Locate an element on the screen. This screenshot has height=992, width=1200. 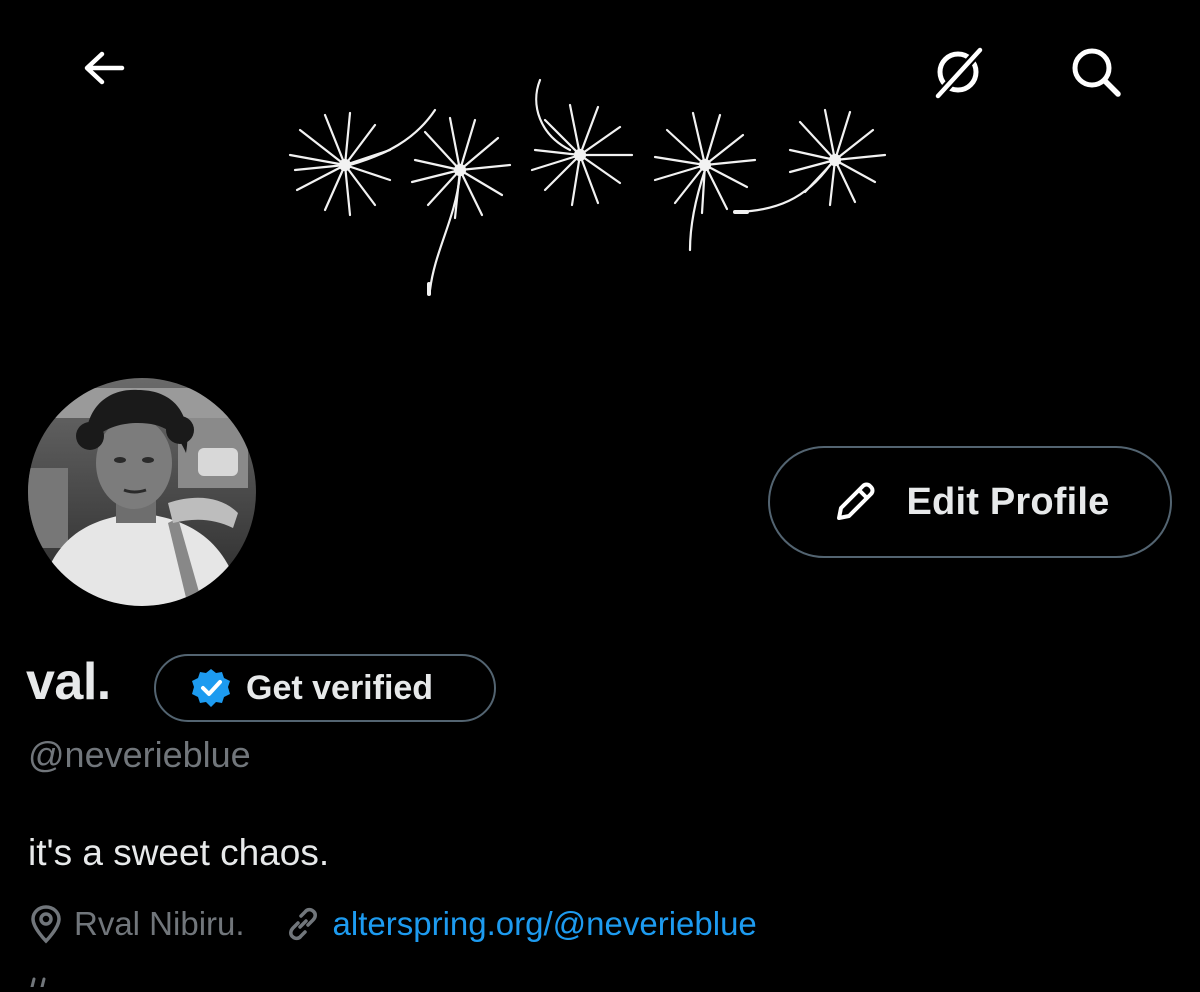
search-button is located at coordinates (1096, 72).